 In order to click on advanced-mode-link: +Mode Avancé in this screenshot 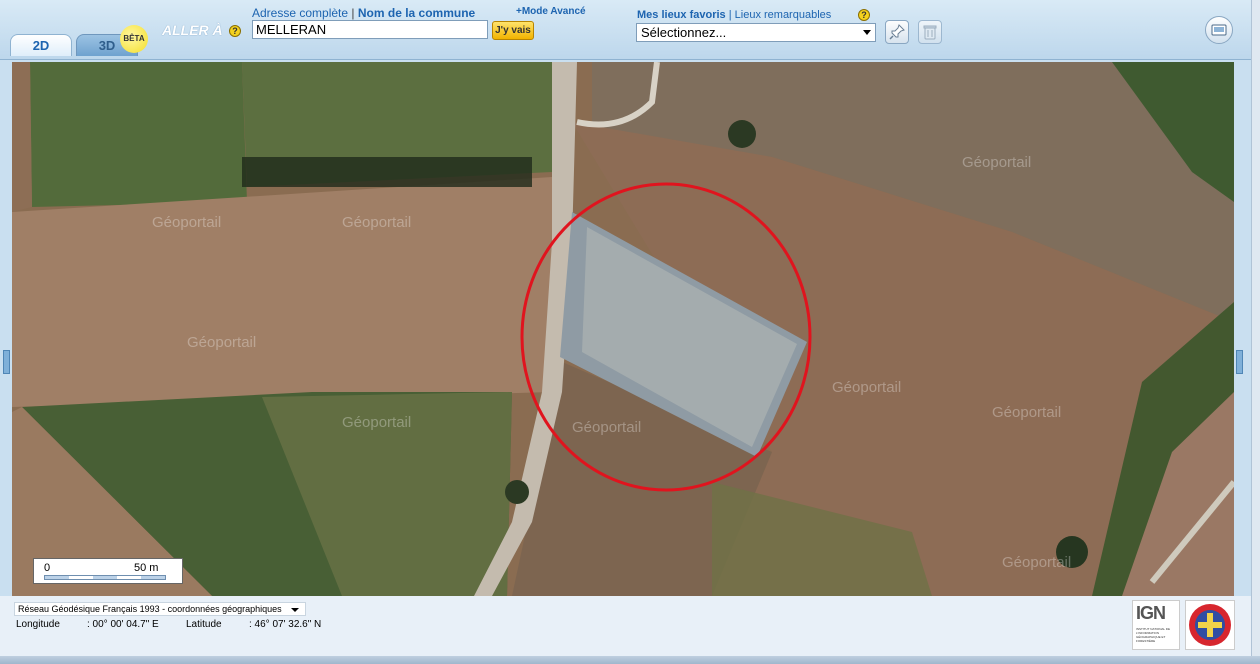, I will do `click(551, 11)`.